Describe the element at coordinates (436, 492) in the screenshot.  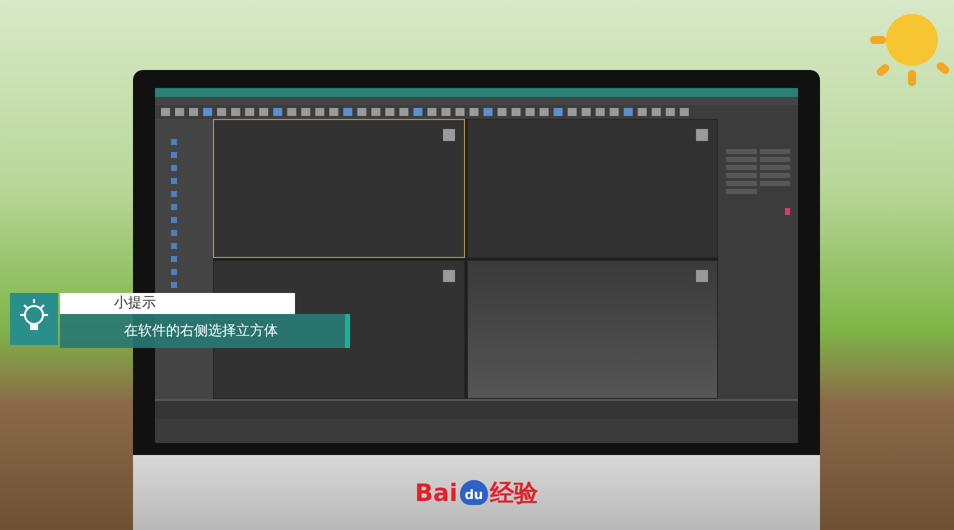
I see `logo-text: Bai` at that location.